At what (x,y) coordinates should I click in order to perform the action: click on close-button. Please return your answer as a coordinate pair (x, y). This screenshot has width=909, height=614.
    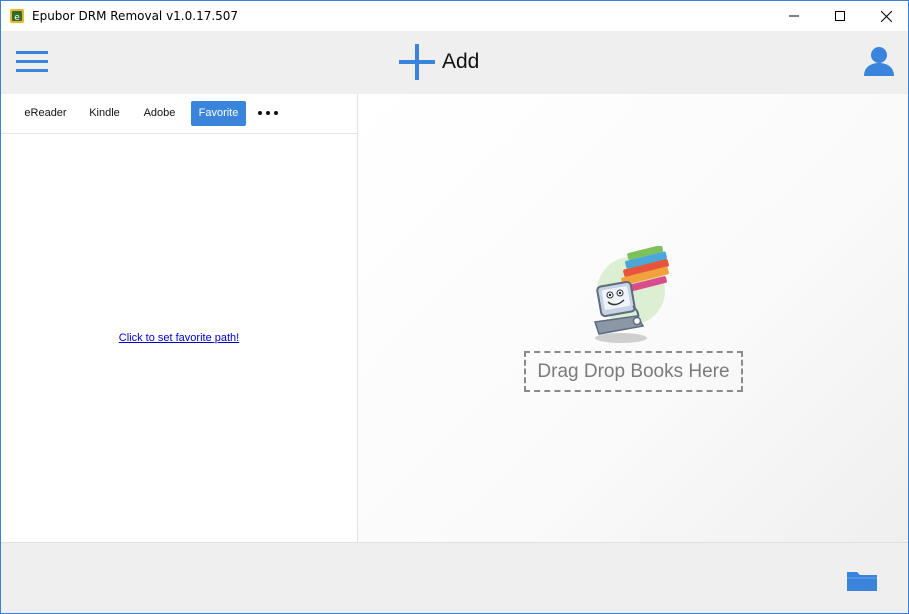
    Looking at the image, I should click on (885, 16).